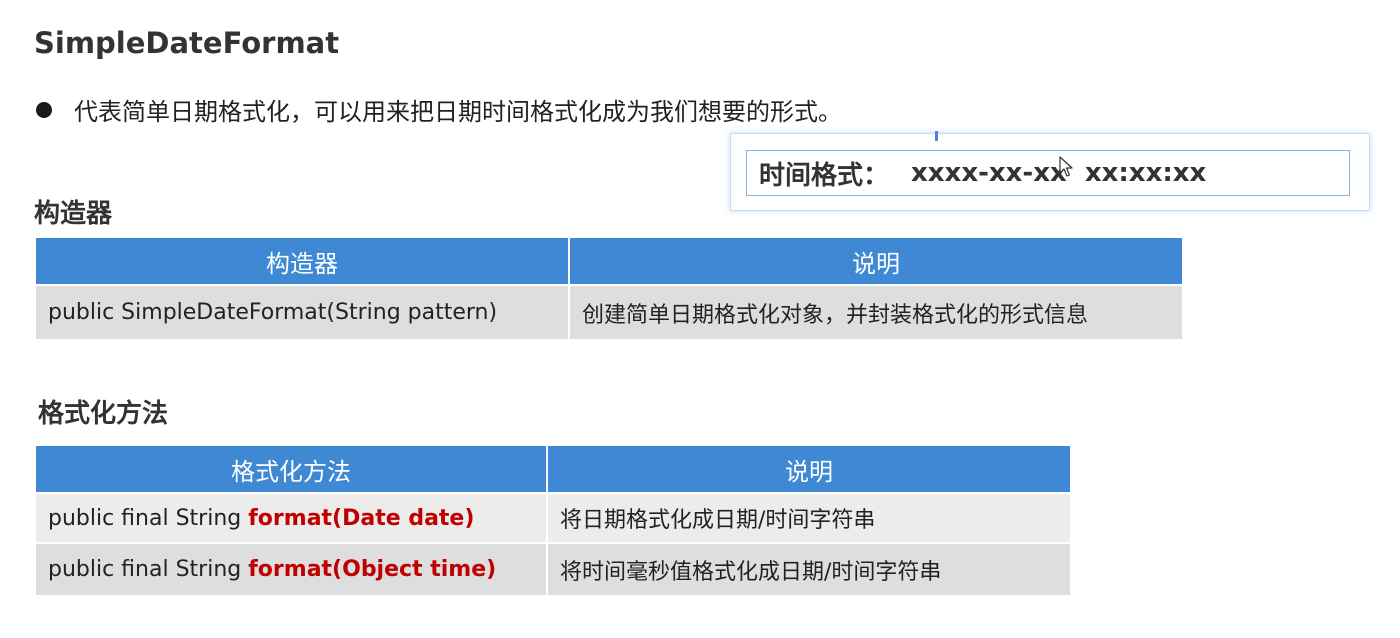 The height and width of the screenshot is (638, 1400). What do you see at coordinates (824, 175) in the screenshot?
I see `time-format-label: 时间格式：` at bounding box center [824, 175].